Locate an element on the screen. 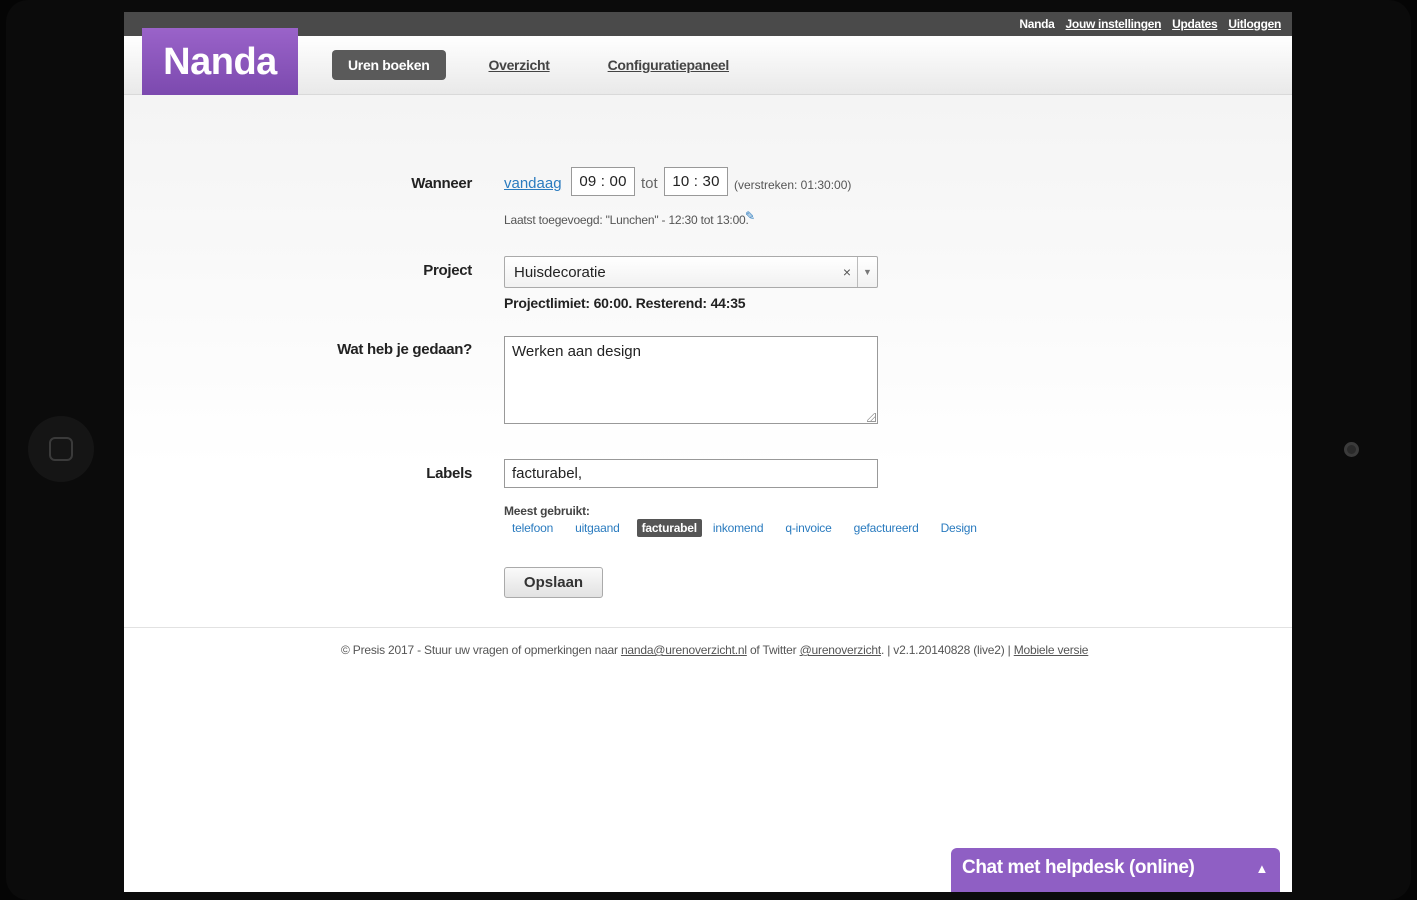  email-link: nanda@urenoverzicht.nl is located at coordinates (684, 650).